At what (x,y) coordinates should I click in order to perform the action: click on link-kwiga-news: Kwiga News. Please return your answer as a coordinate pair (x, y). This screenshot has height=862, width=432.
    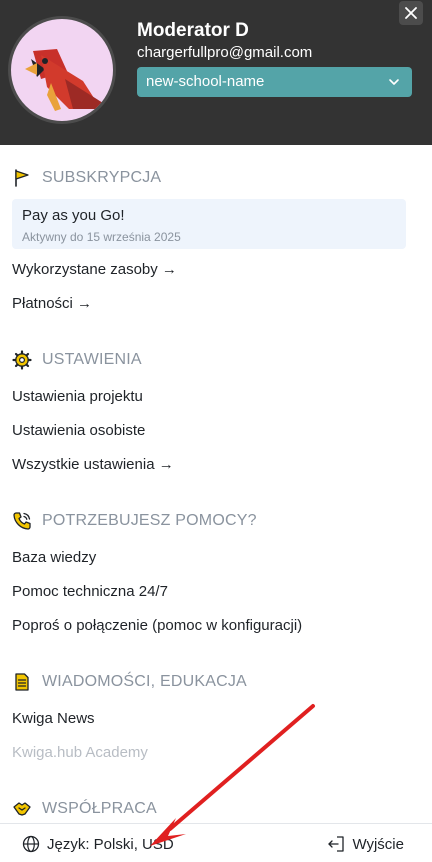
    Looking at the image, I should click on (53, 718).